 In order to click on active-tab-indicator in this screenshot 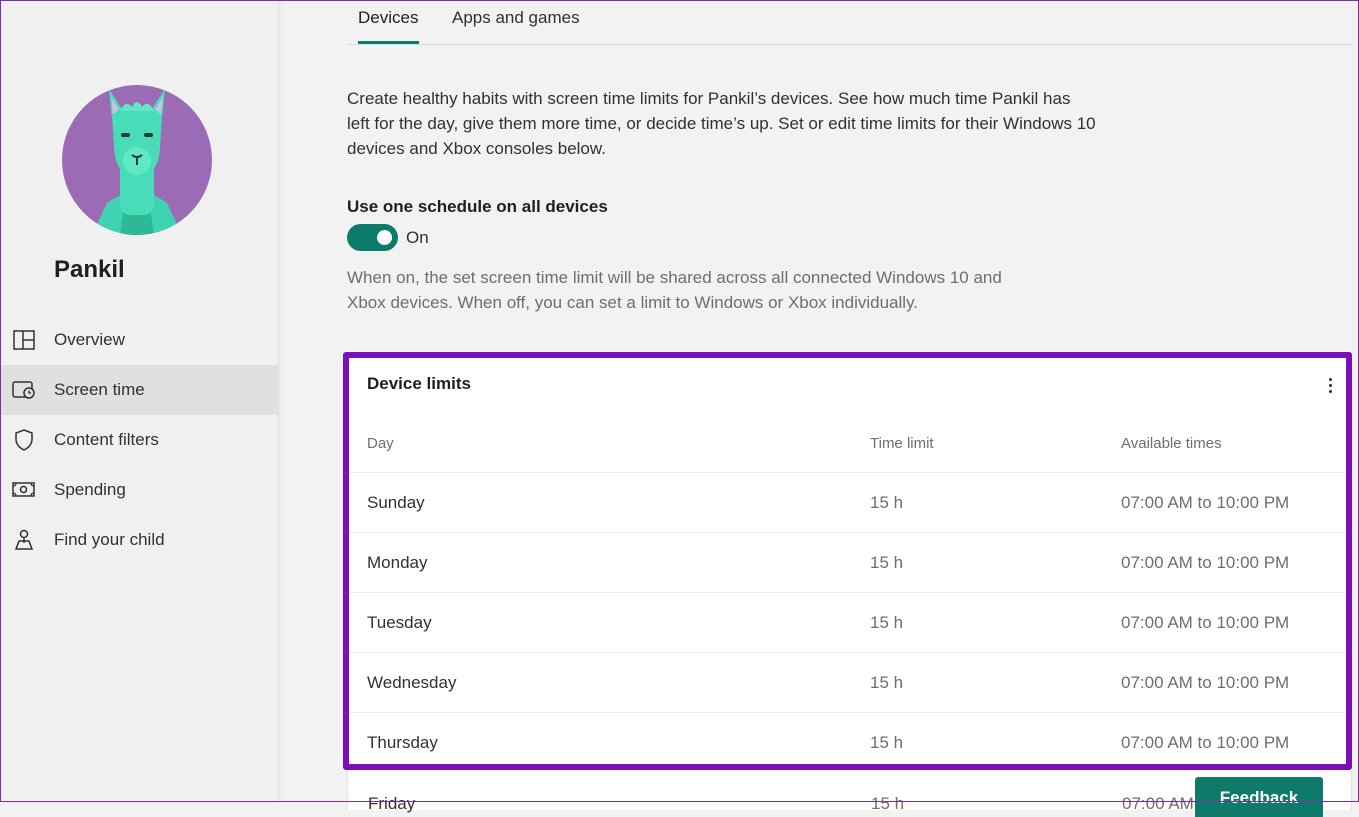, I will do `click(388, 42)`.